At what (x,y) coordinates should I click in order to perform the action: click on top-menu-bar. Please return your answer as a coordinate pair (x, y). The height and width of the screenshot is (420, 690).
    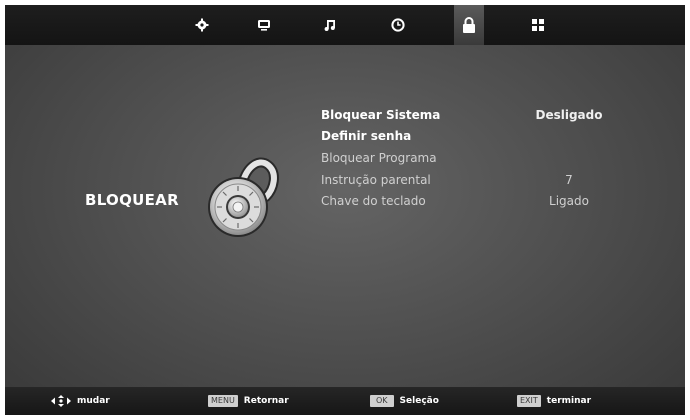
    Looking at the image, I should click on (345, 25).